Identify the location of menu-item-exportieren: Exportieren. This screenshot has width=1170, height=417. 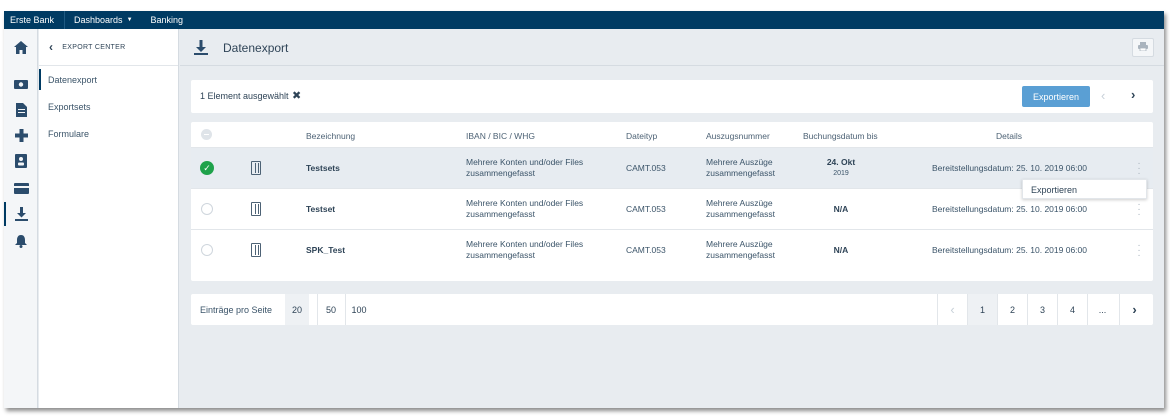
(1054, 190).